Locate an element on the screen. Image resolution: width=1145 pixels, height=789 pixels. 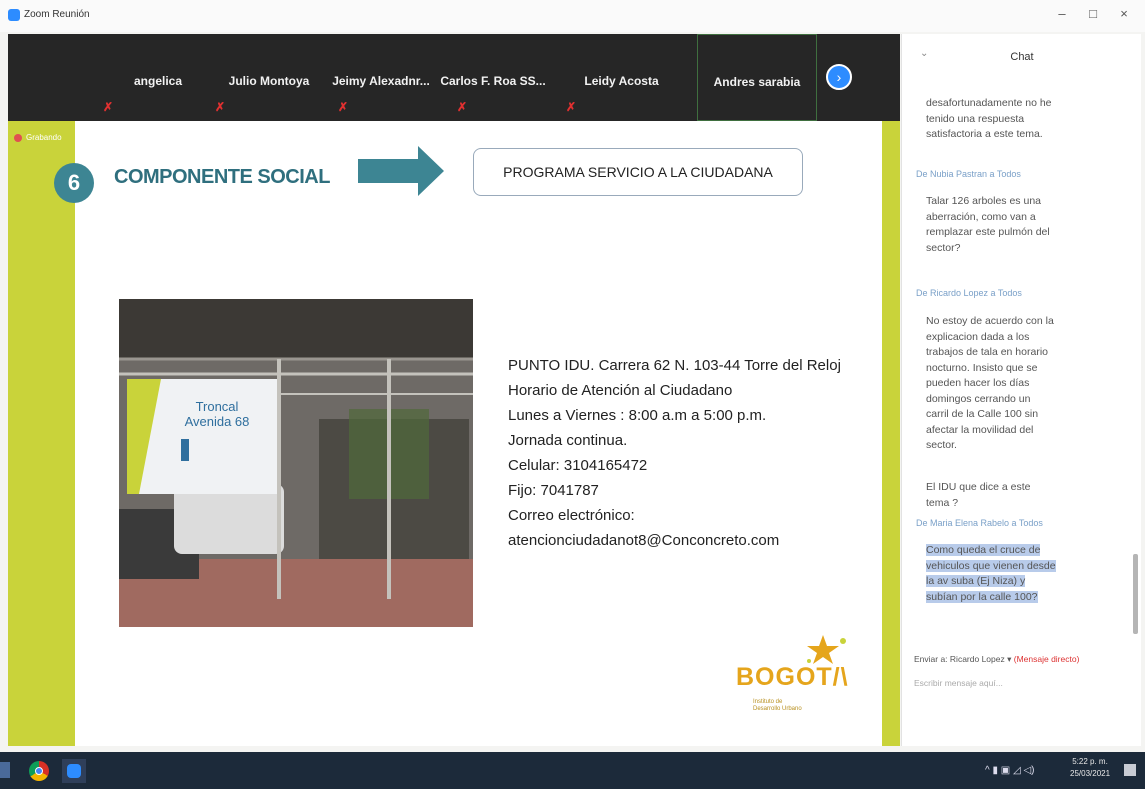
participant-name: Leidy Acosta is located at coordinates (621, 81).